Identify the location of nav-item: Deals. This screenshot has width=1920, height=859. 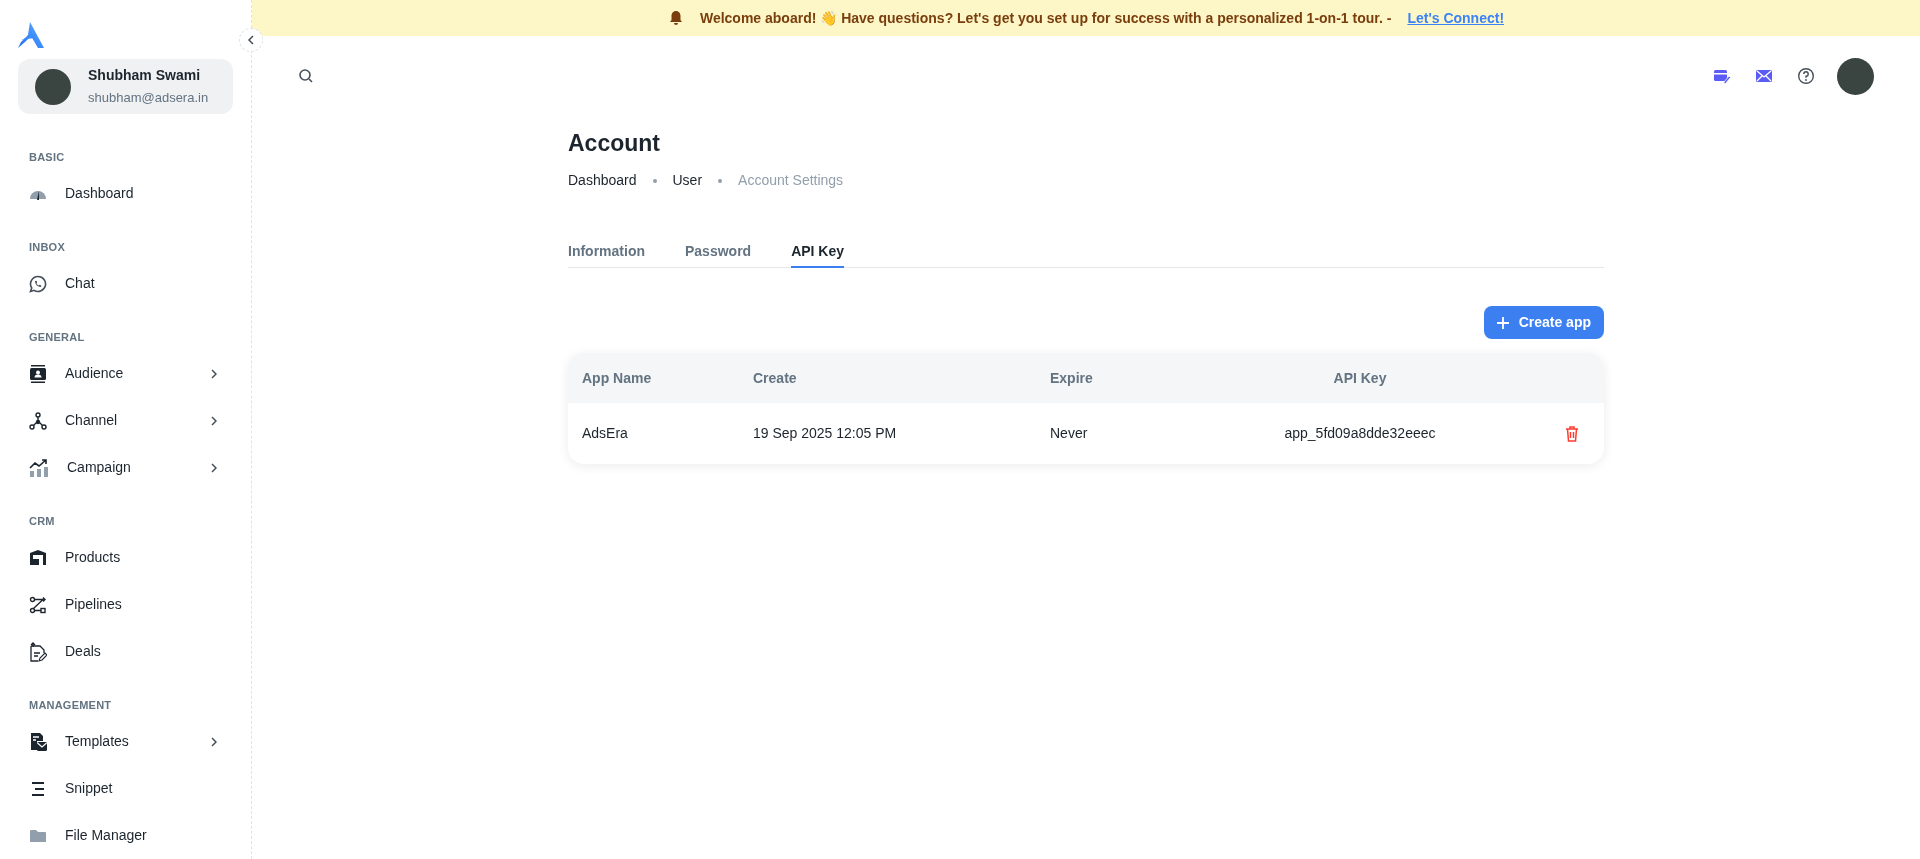
(125, 651).